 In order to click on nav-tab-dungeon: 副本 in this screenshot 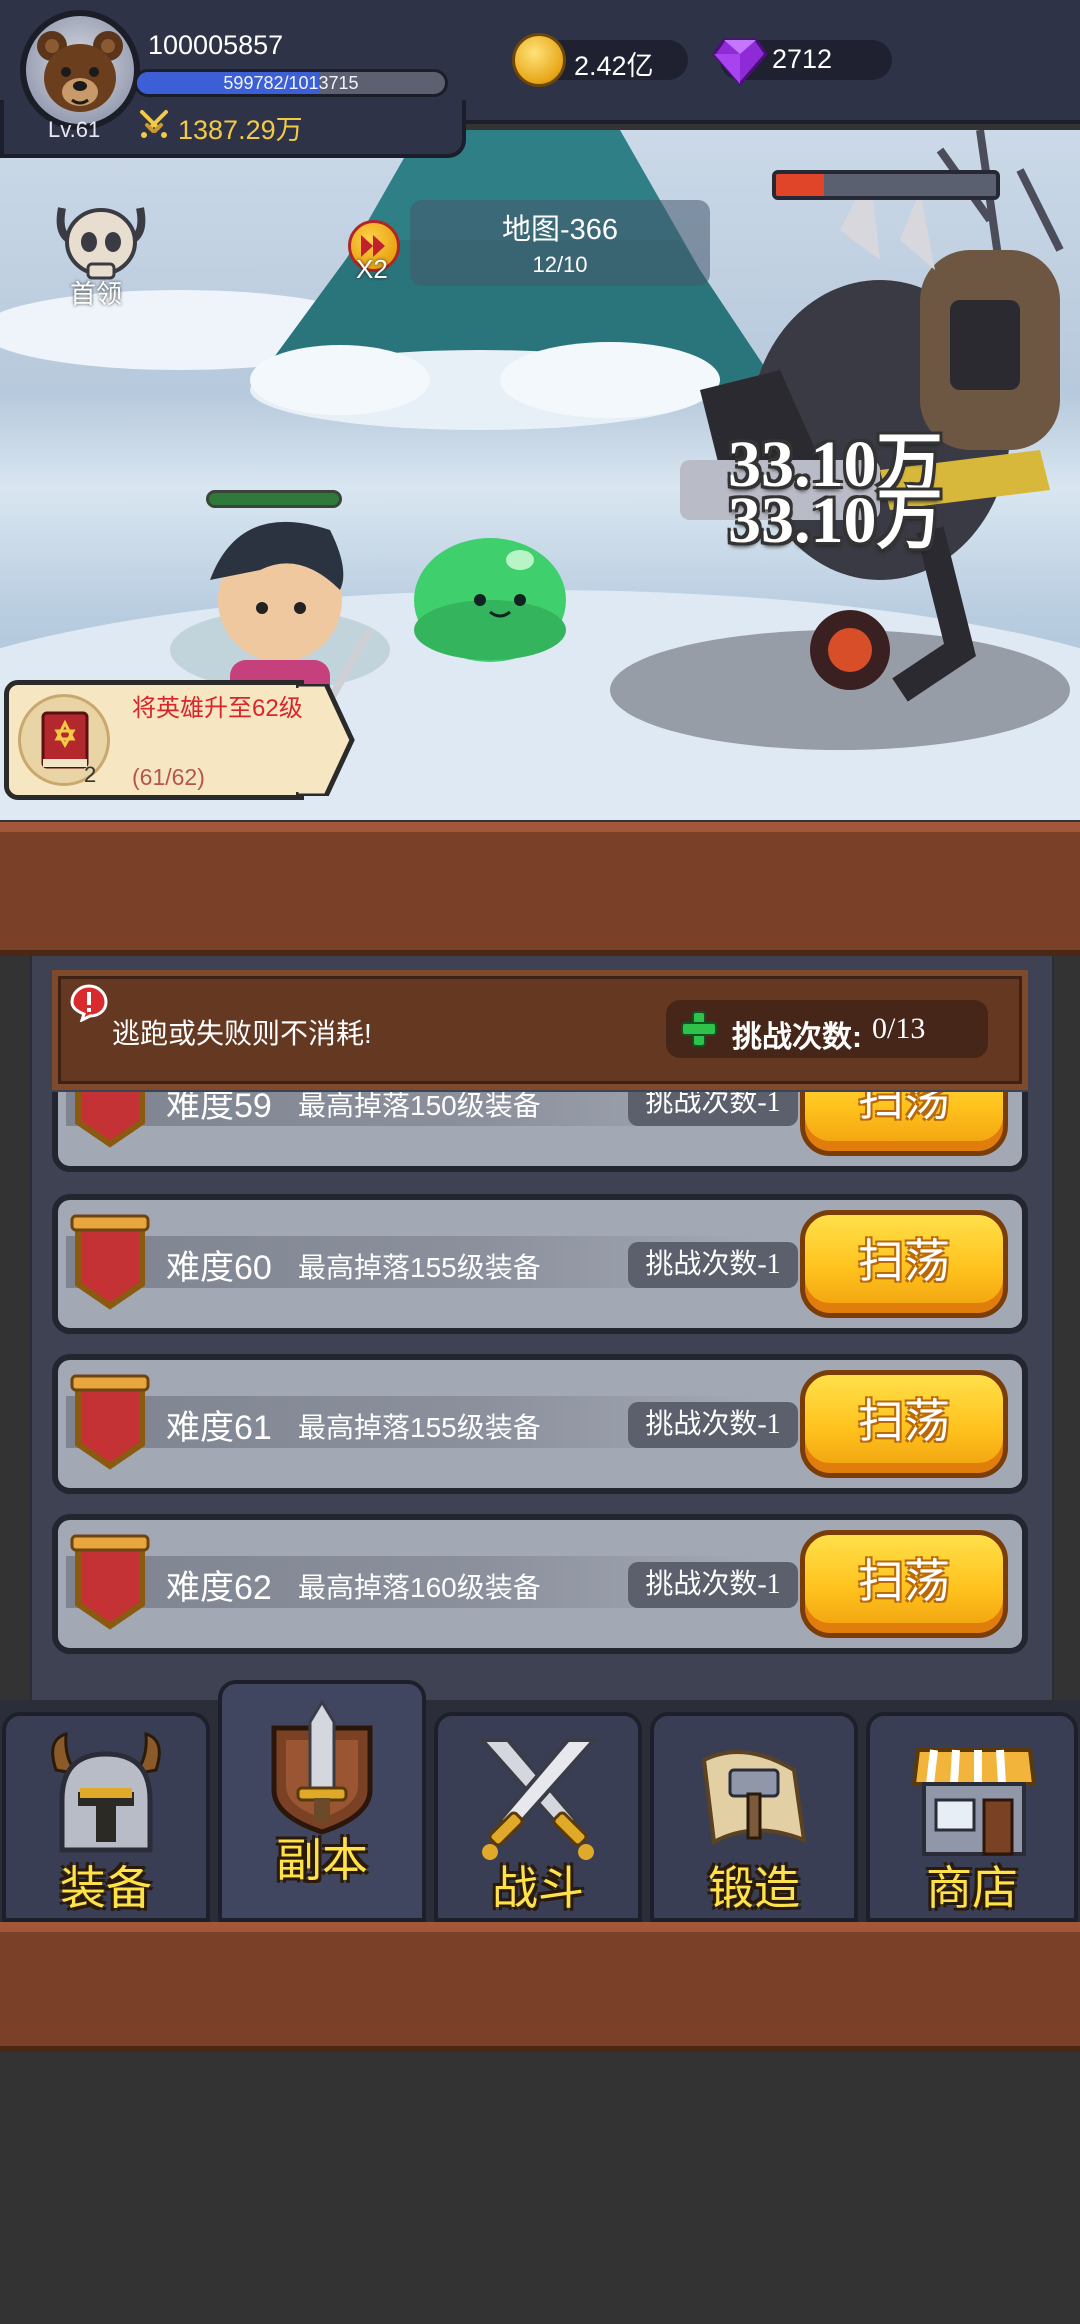, I will do `click(322, 1801)`.